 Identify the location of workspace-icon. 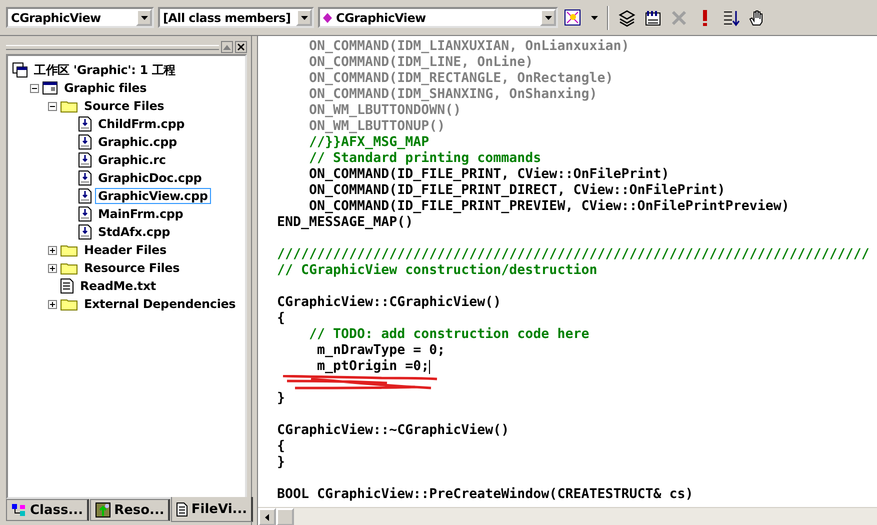
(20, 70).